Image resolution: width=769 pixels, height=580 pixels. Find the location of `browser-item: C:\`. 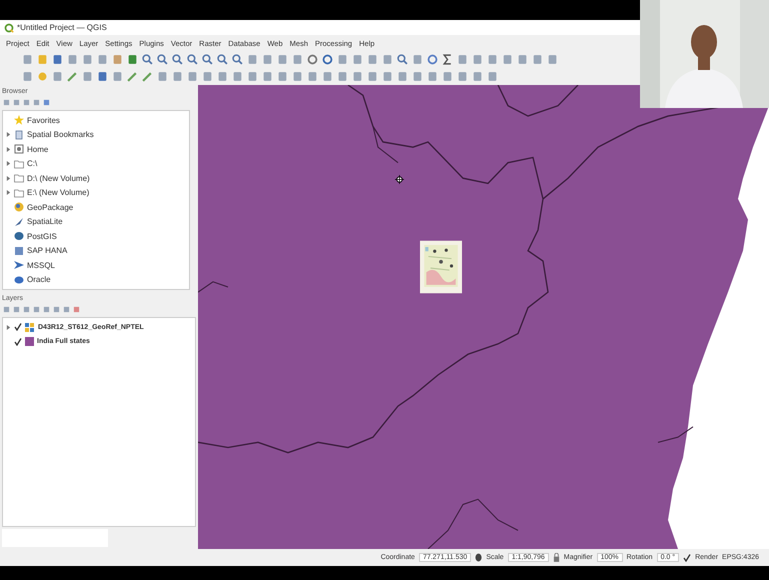

browser-item: C:\ is located at coordinates (96, 163).